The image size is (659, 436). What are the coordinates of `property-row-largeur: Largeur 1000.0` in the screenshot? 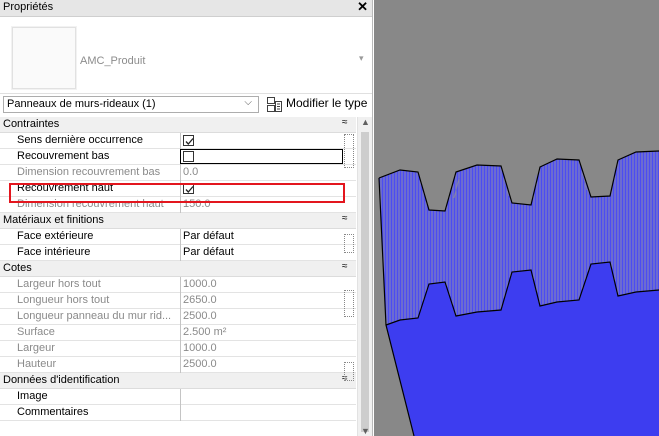 It's located at (178, 349).